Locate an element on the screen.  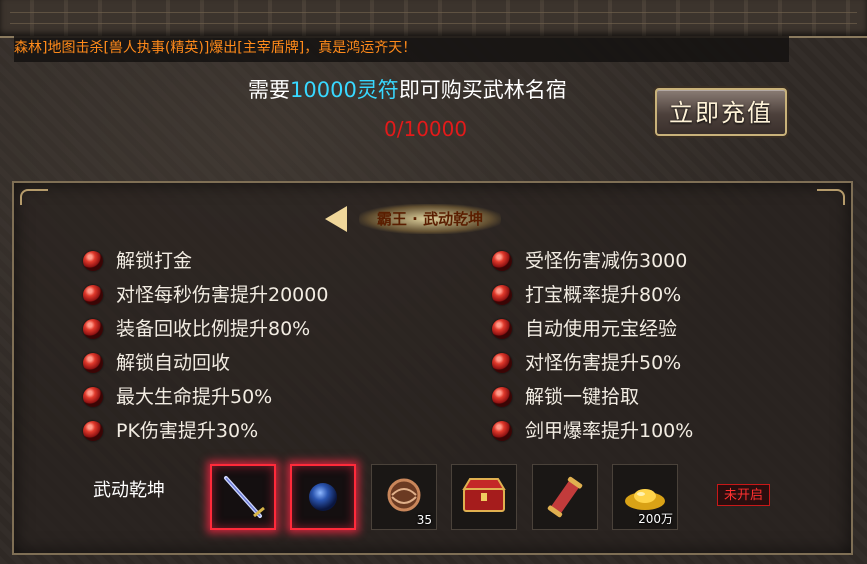
feature-label: 对怪伤害提升50% is located at coordinates (603, 363).